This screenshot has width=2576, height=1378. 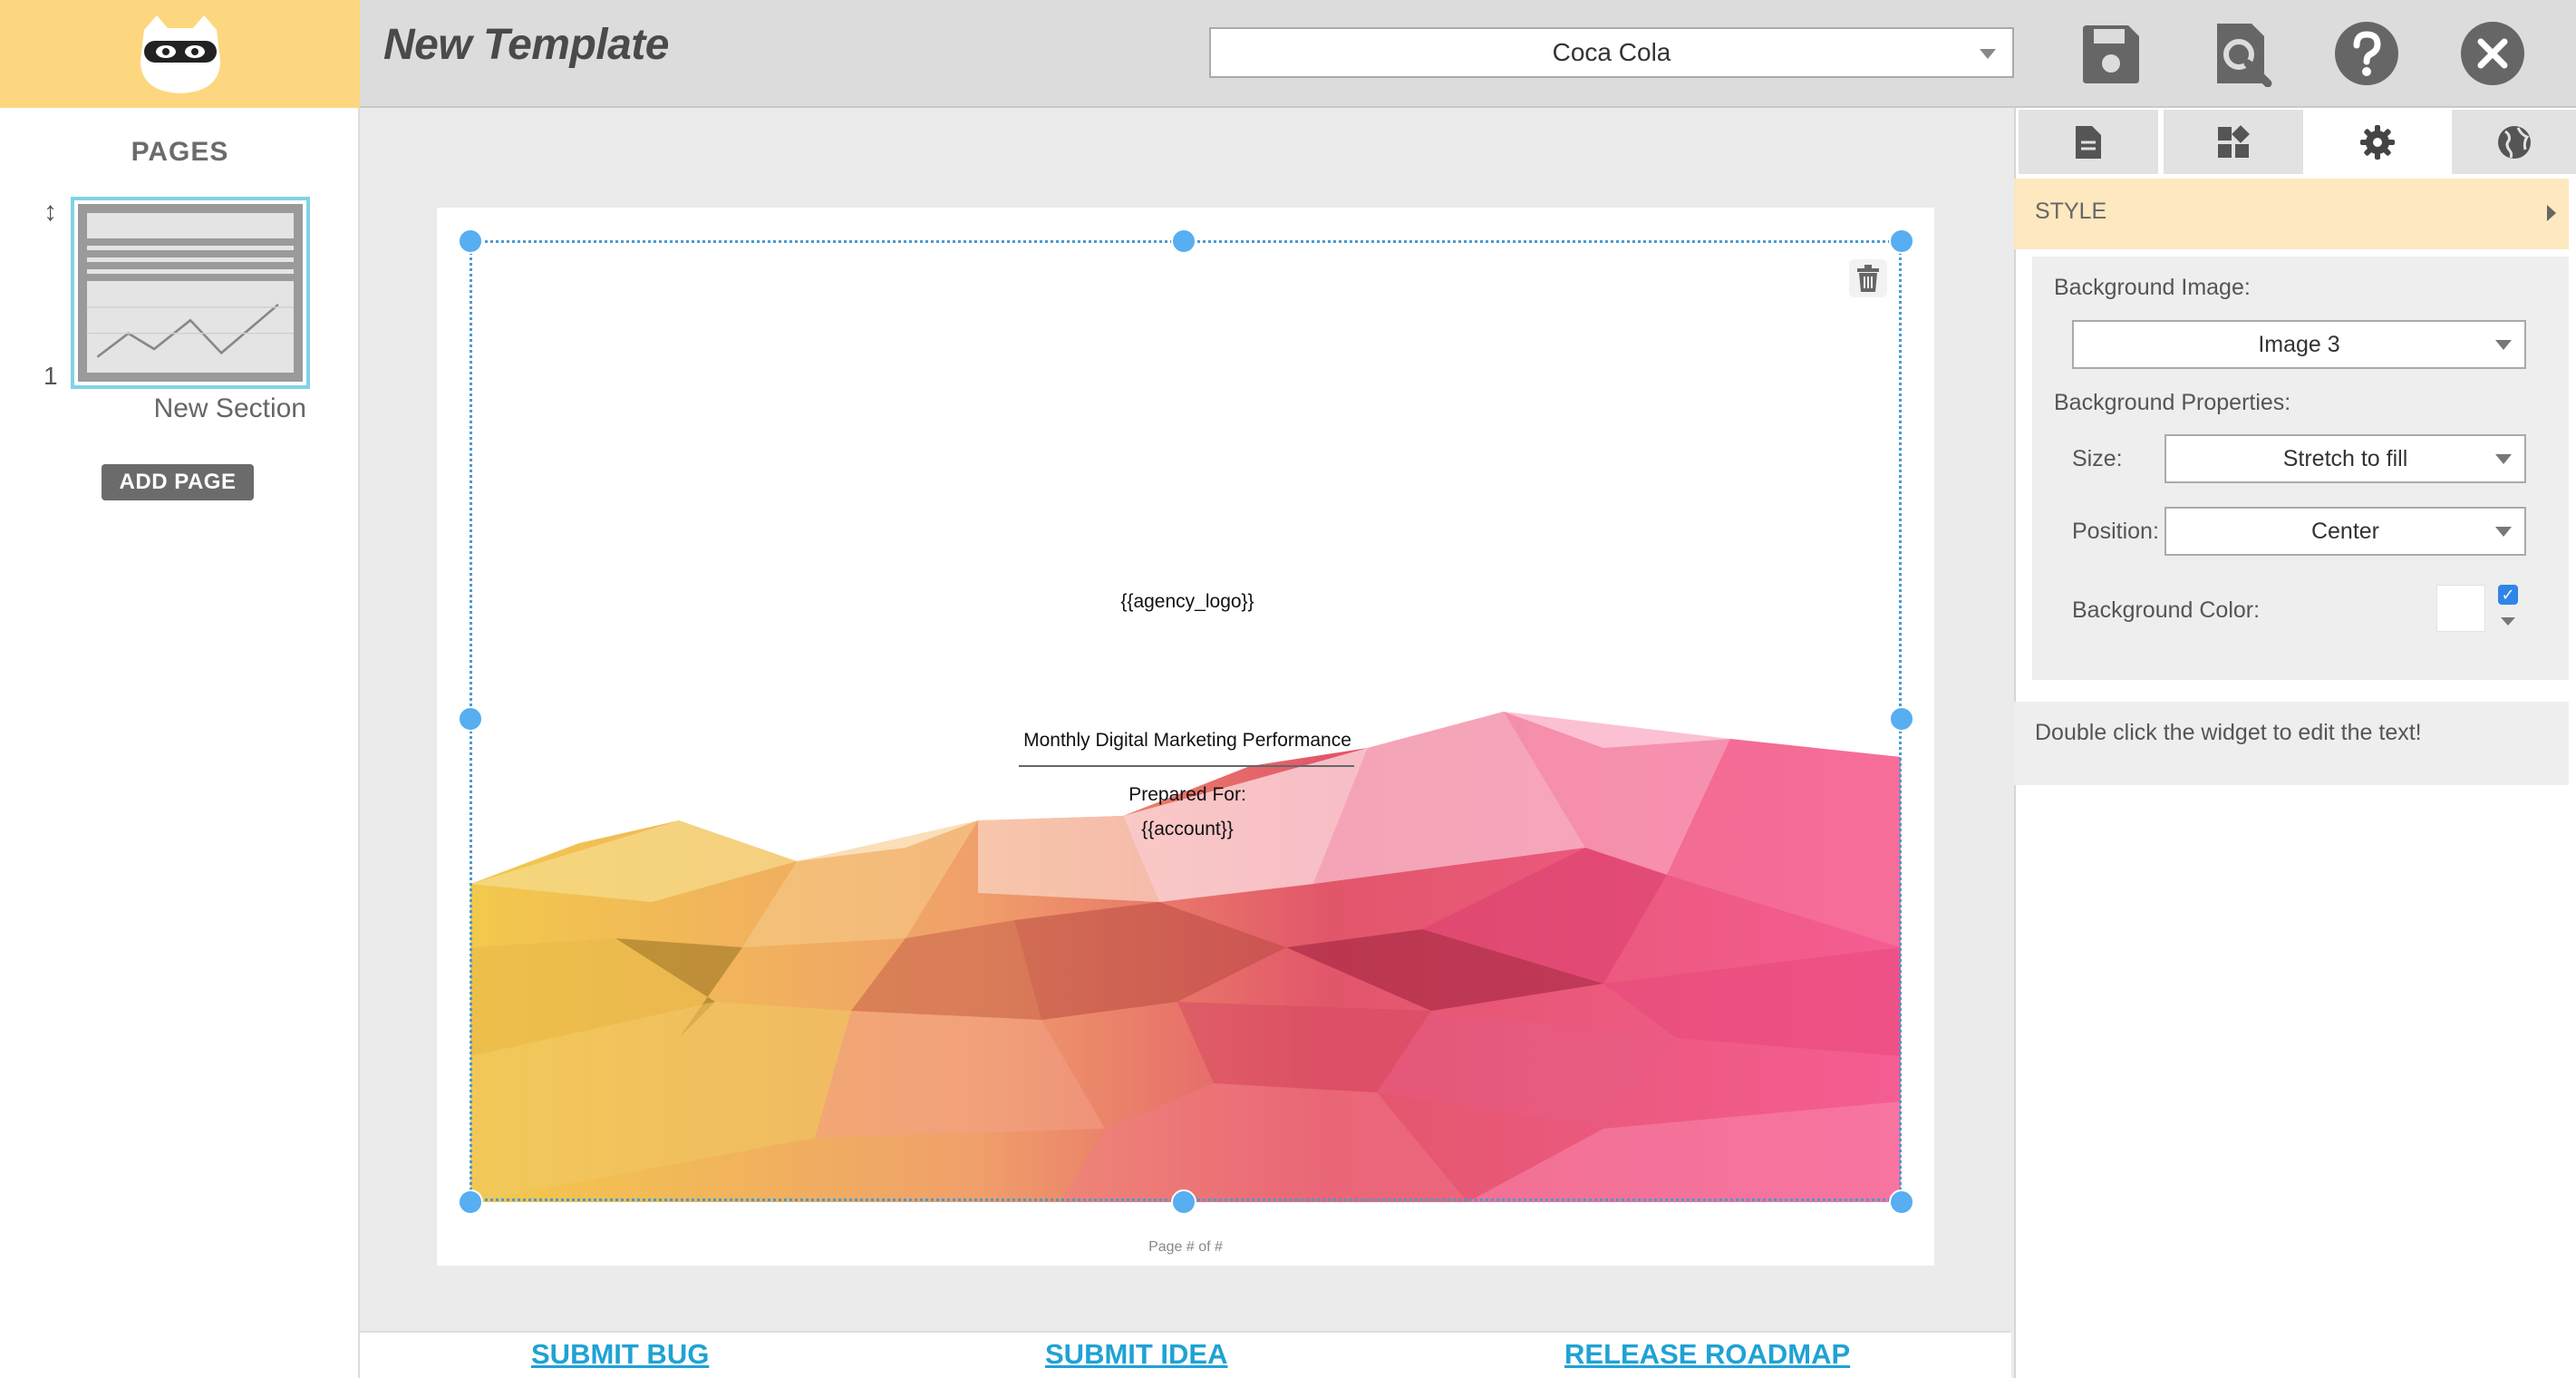 I want to click on release-roadmap-link: RELEASE ROADMAP, so click(x=1707, y=1354).